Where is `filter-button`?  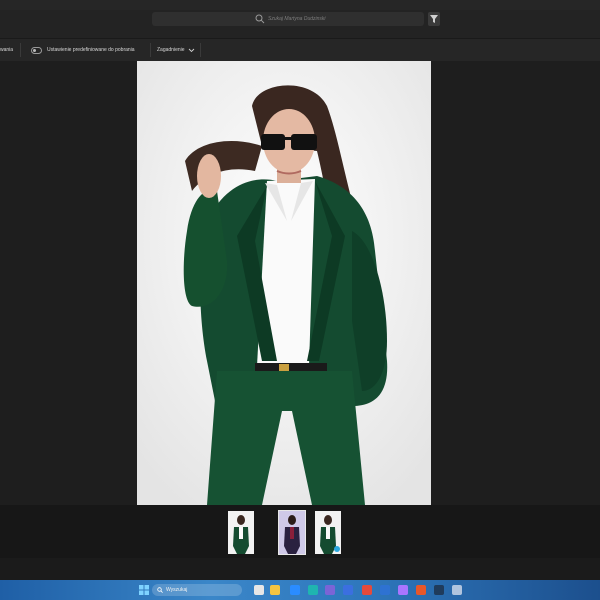
filter-button is located at coordinates (434, 19).